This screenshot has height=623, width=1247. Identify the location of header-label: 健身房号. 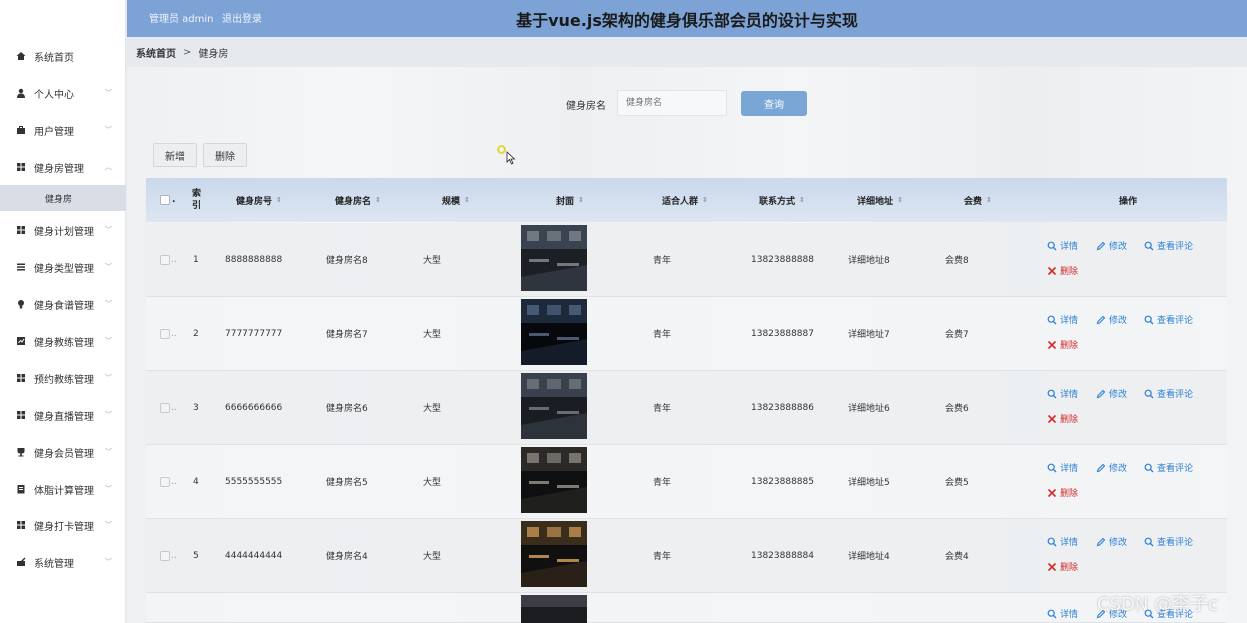
(254, 201).